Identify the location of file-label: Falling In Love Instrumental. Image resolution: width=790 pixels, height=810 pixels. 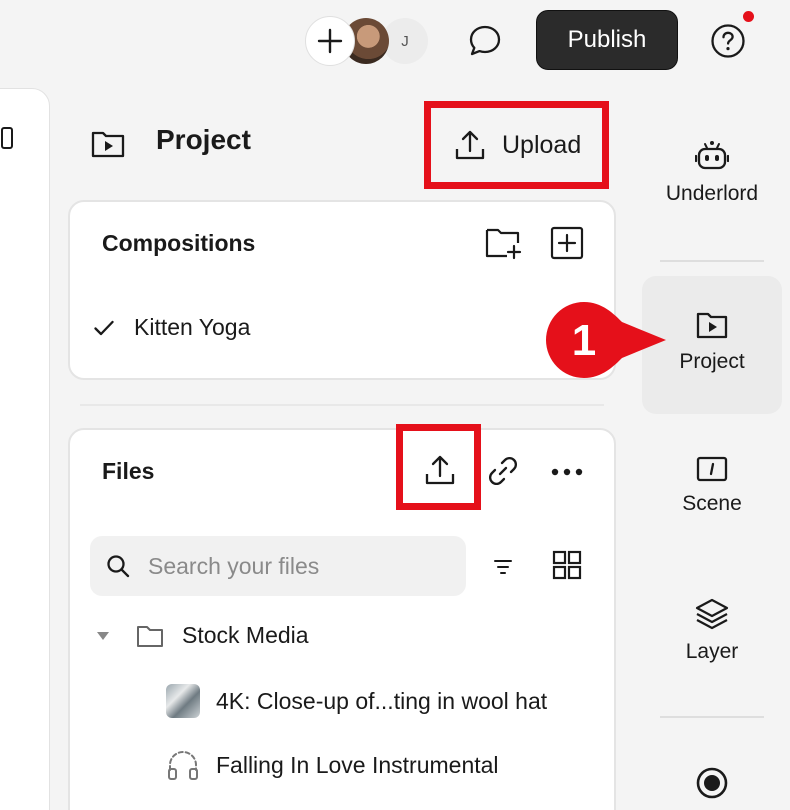
(357, 764).